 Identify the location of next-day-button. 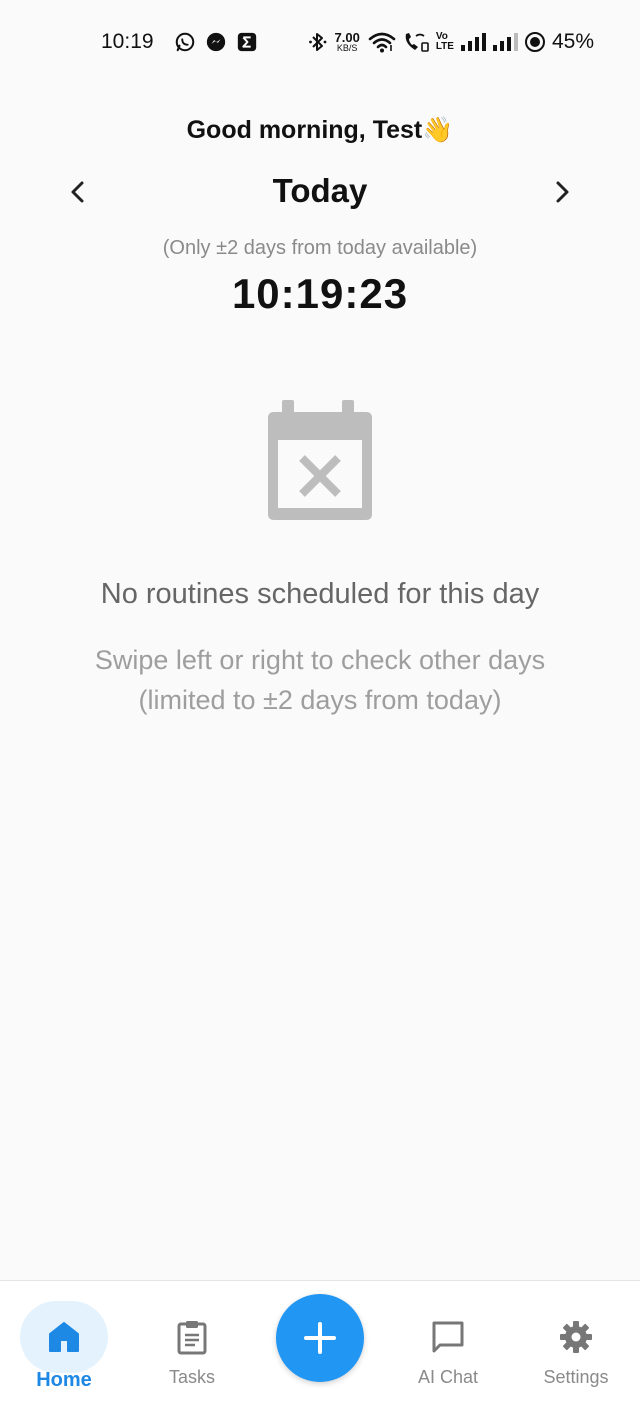
(562, 192).